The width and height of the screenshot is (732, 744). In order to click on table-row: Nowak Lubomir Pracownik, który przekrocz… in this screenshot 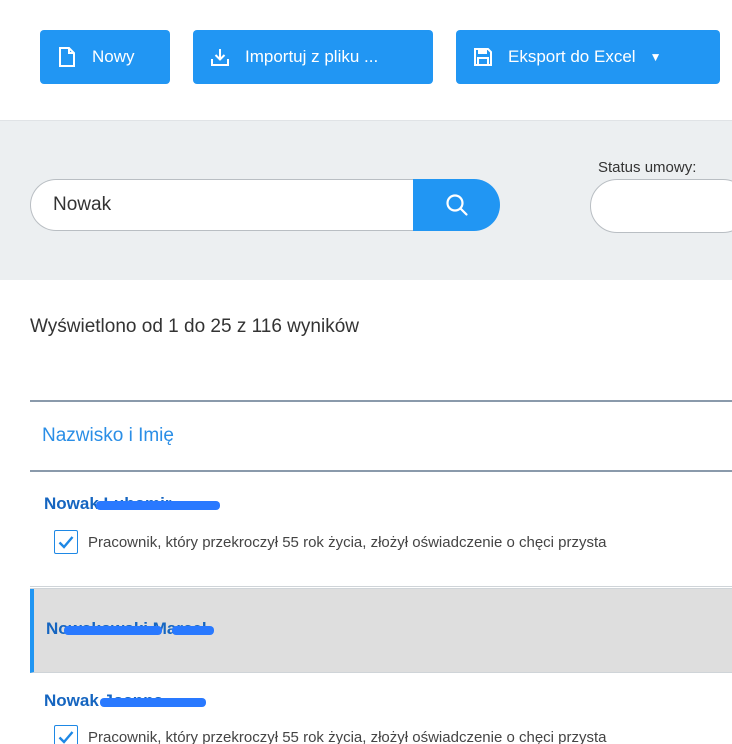, I will do `click(381, 531)`.